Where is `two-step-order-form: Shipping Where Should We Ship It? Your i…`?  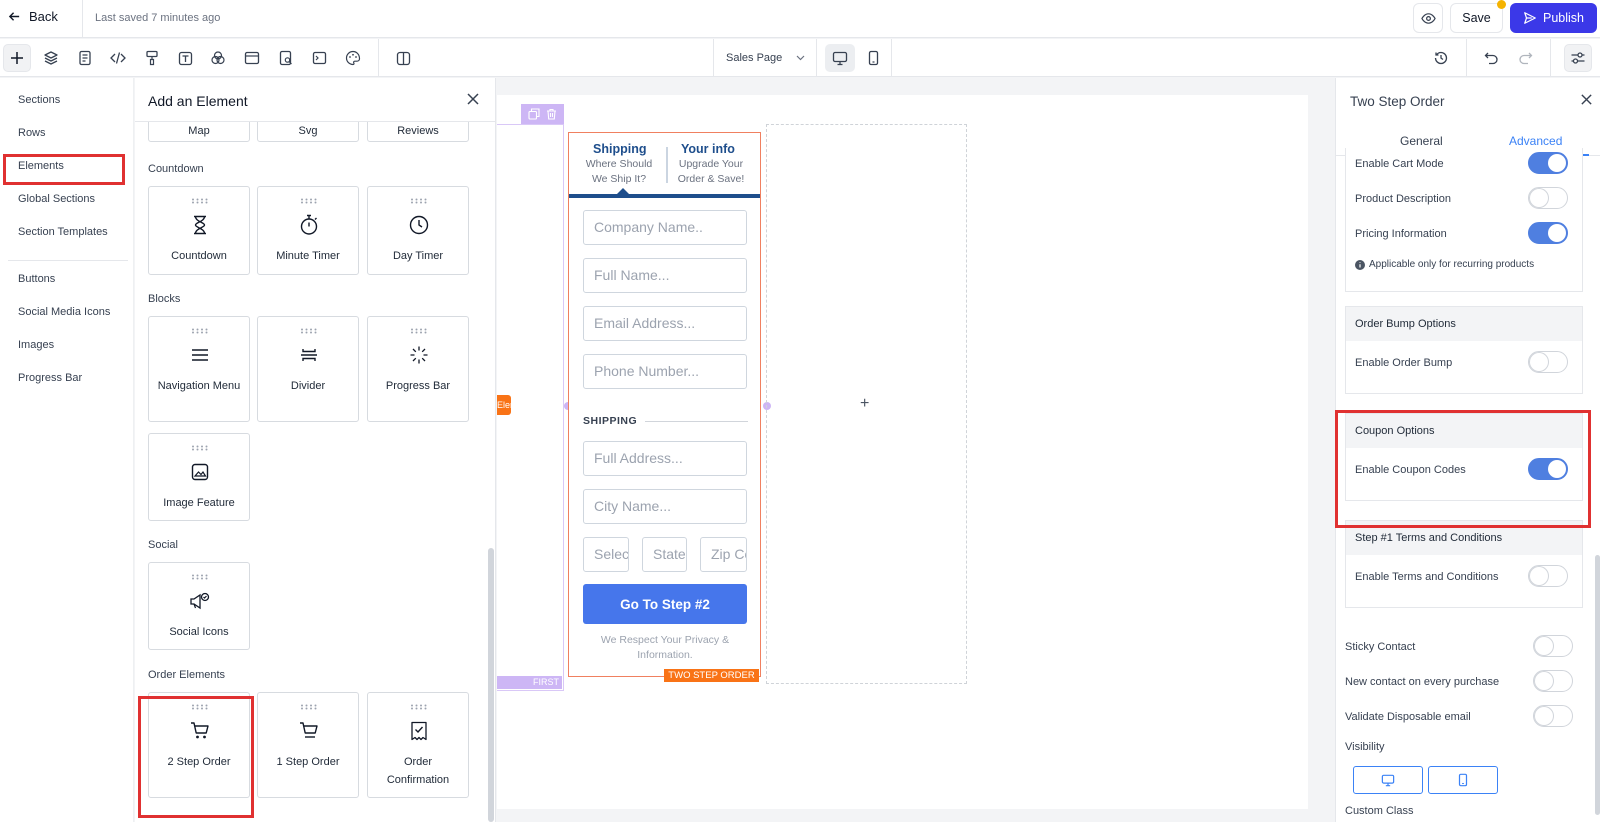
two-step-order-form: Shipping Where Should We Ship It? Your i… is located at coordinates (664, 404).